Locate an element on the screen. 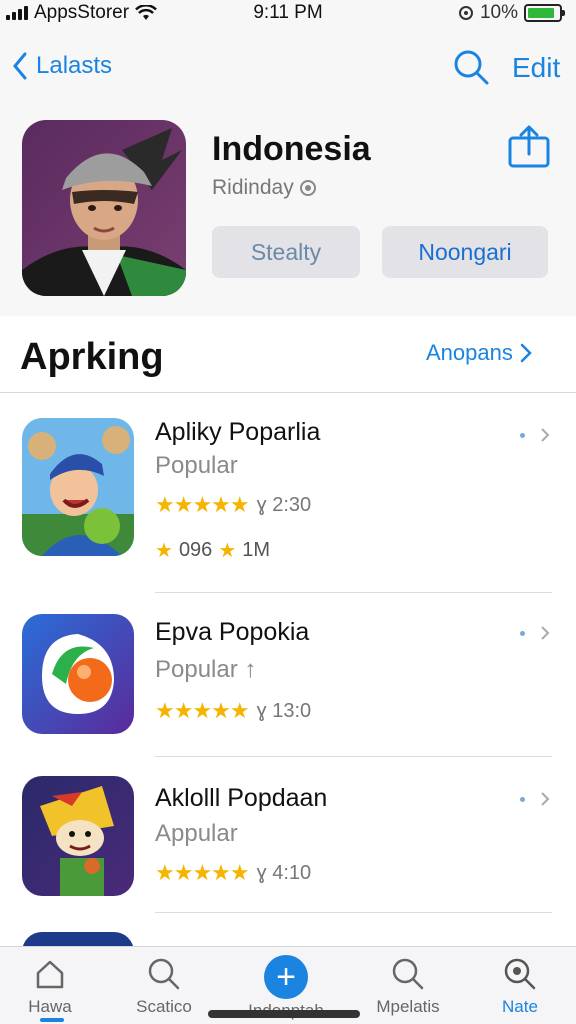 Image resolution: width=576 pixels, height=1024 pixels. app-category: Popular ↑ is located at coordinates (206, 669).